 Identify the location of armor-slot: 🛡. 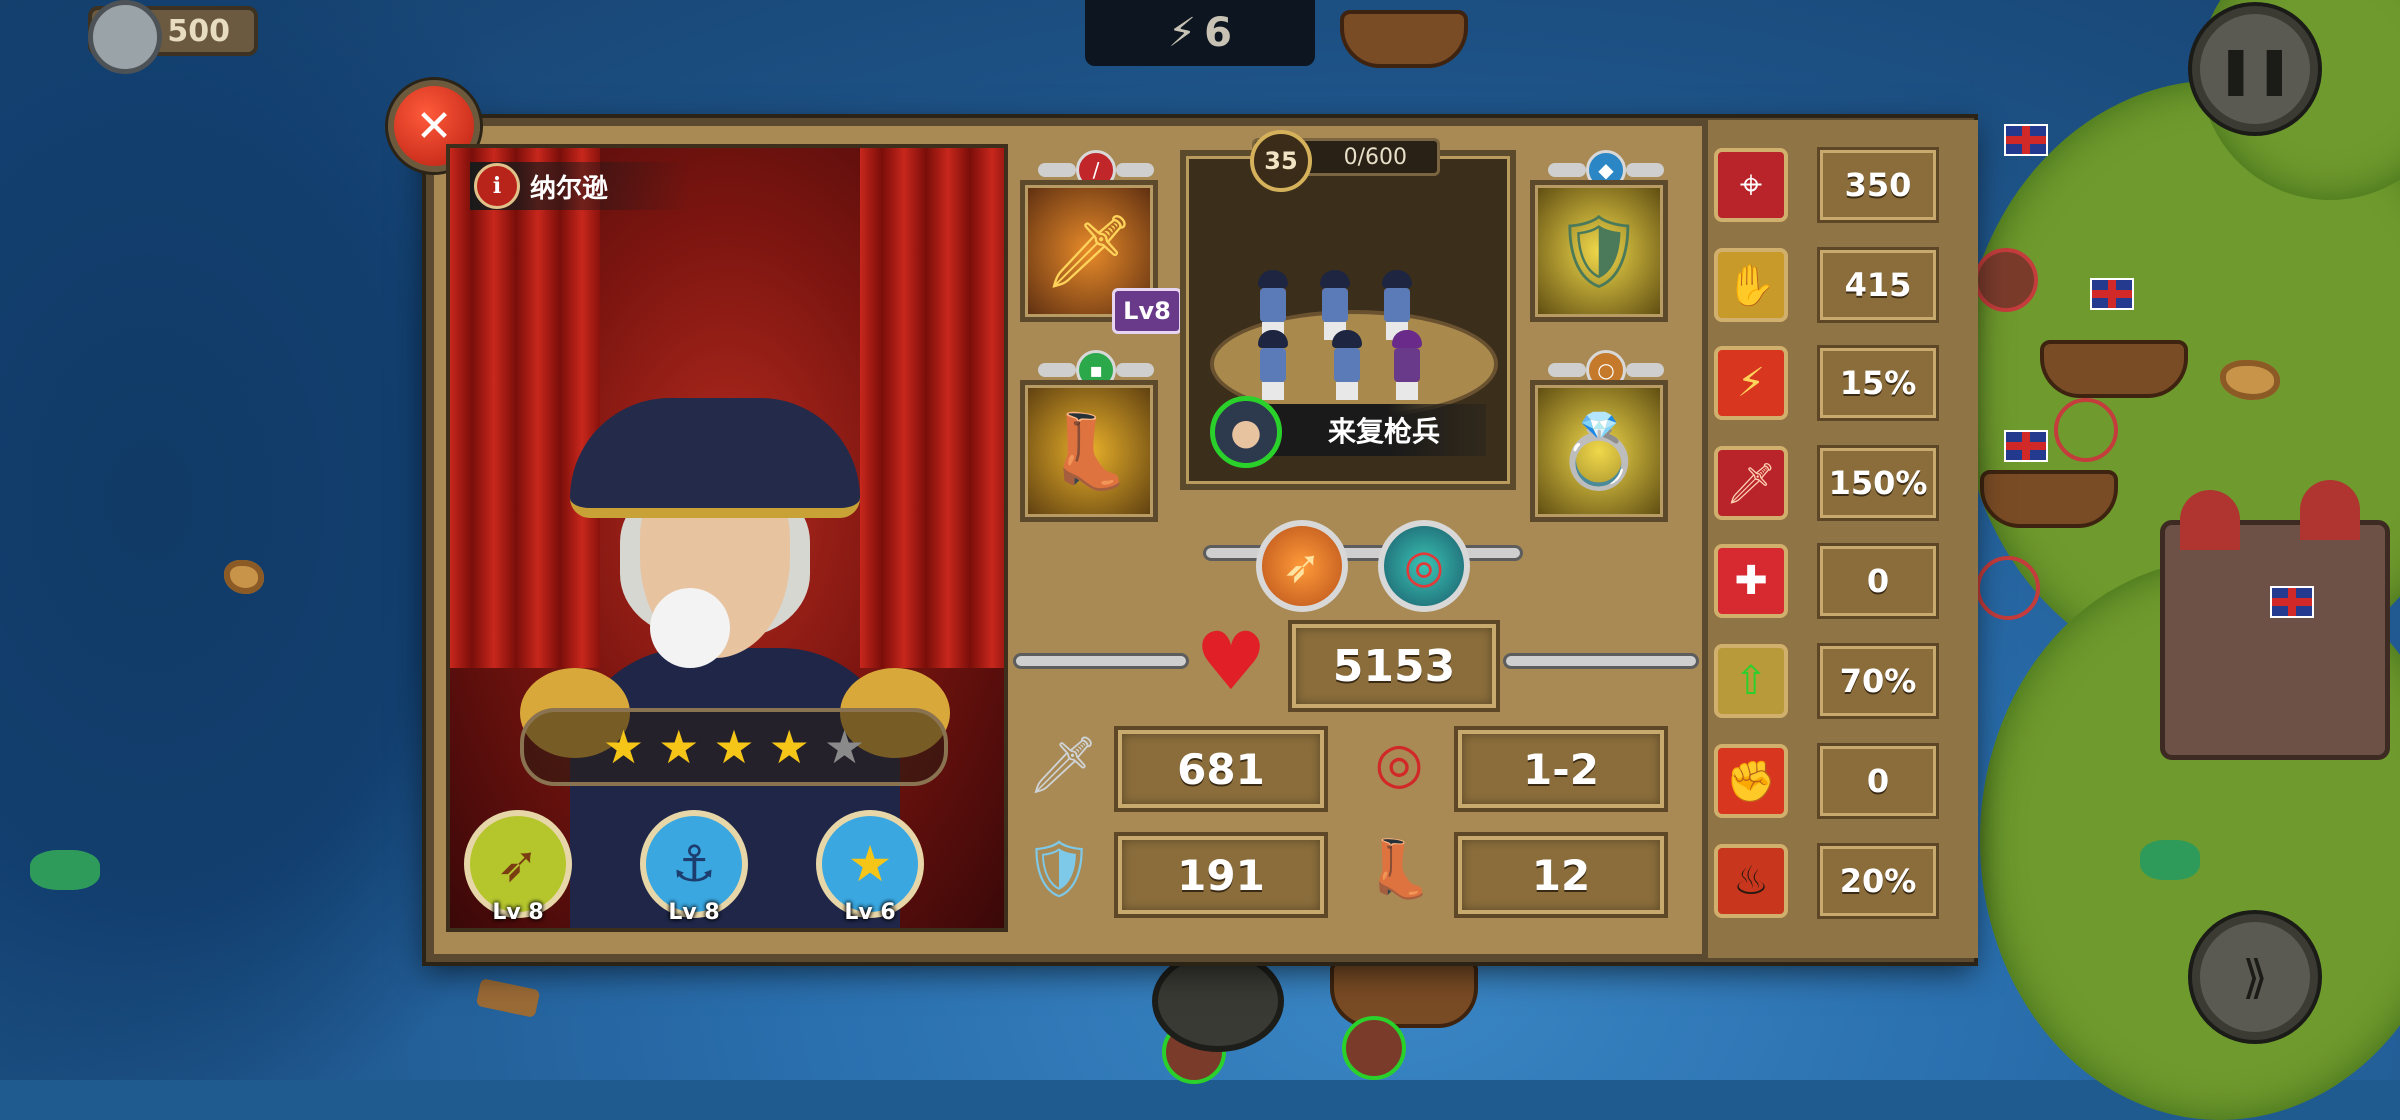
(1599, 251).